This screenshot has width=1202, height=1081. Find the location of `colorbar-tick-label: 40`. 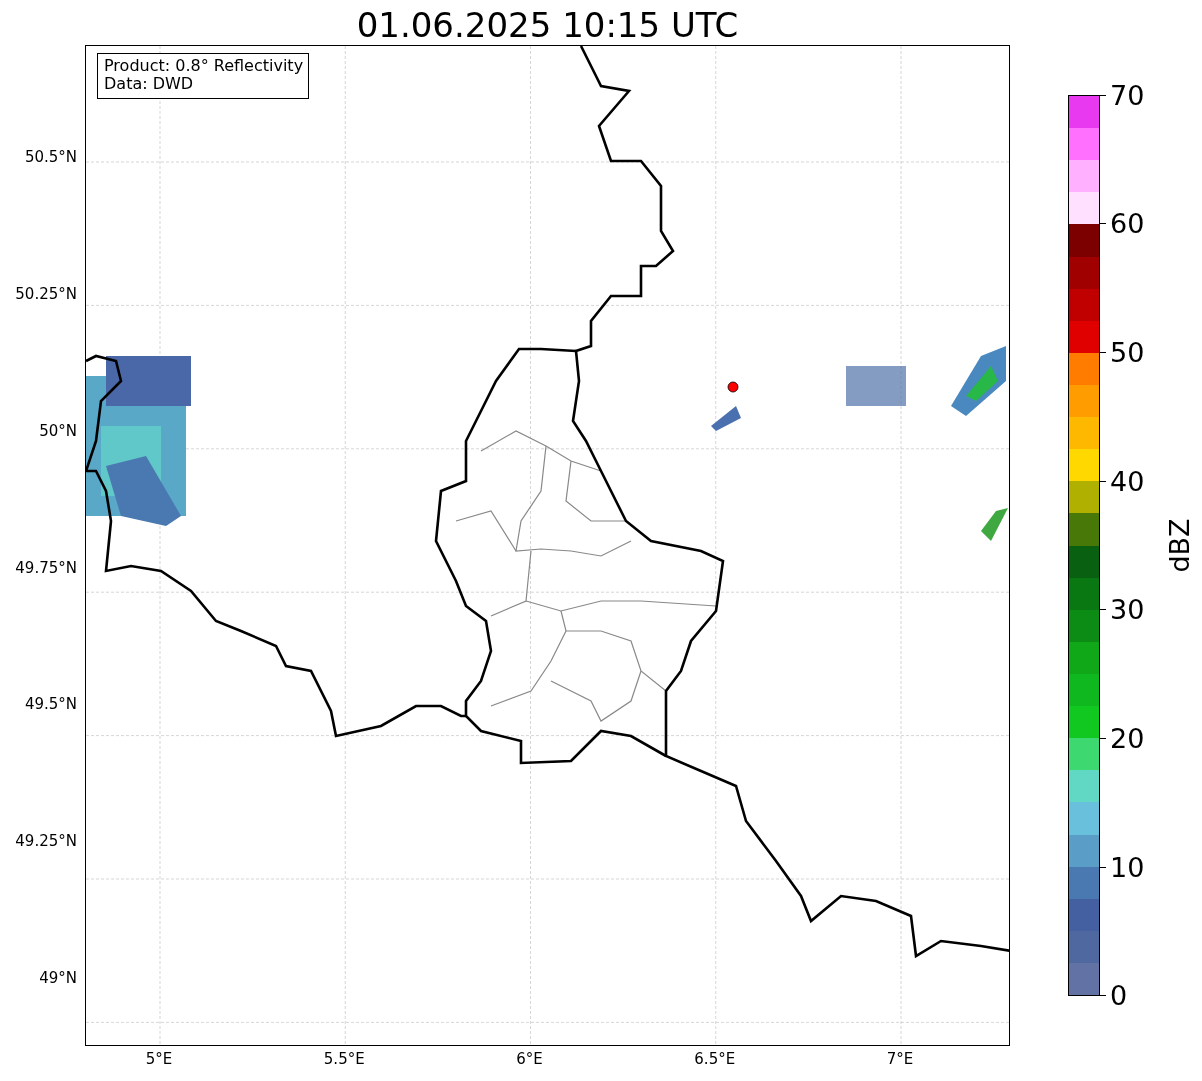

colorbar-tick-label: 40 is located at coordinates (1127, 481).